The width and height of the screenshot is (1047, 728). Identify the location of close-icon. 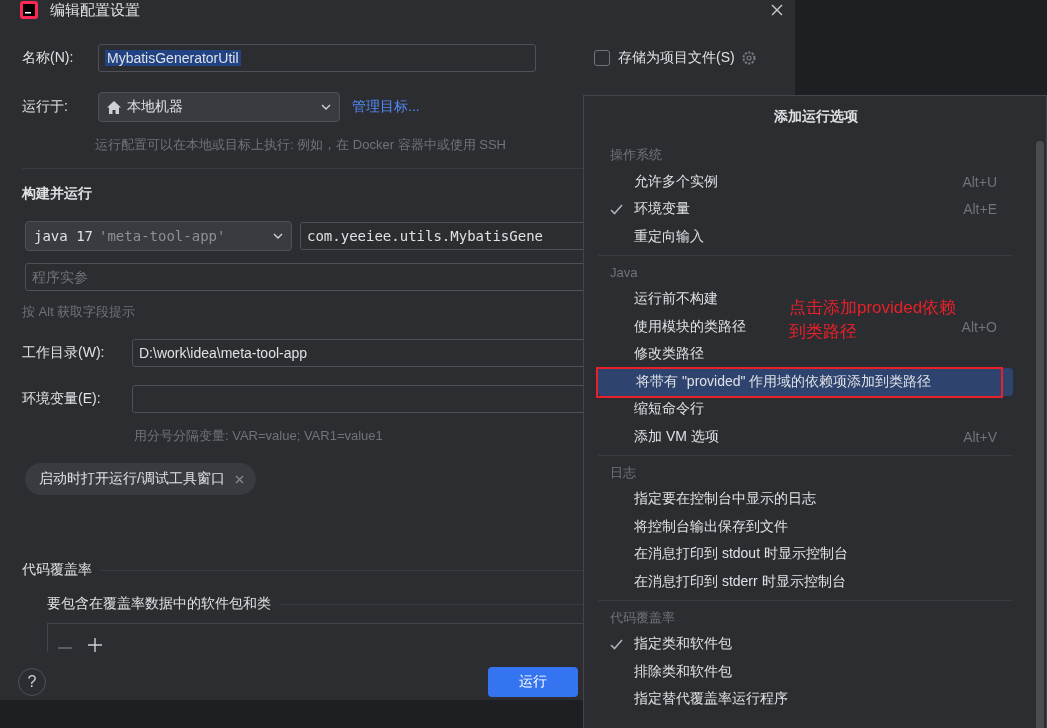
(777, 10).